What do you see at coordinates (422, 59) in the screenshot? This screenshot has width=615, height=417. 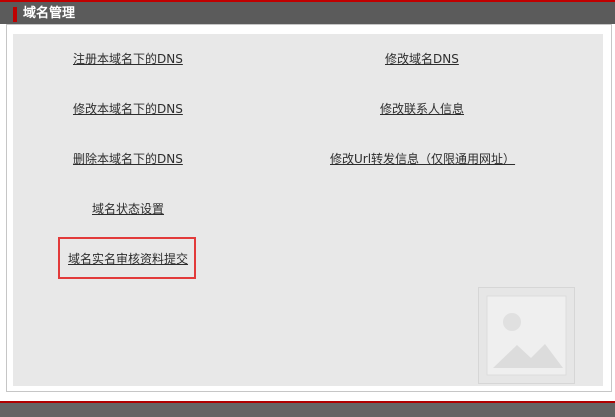 I see `modify-domain-dns-link: 修改域名DNS` at bounding box center [422, 59].